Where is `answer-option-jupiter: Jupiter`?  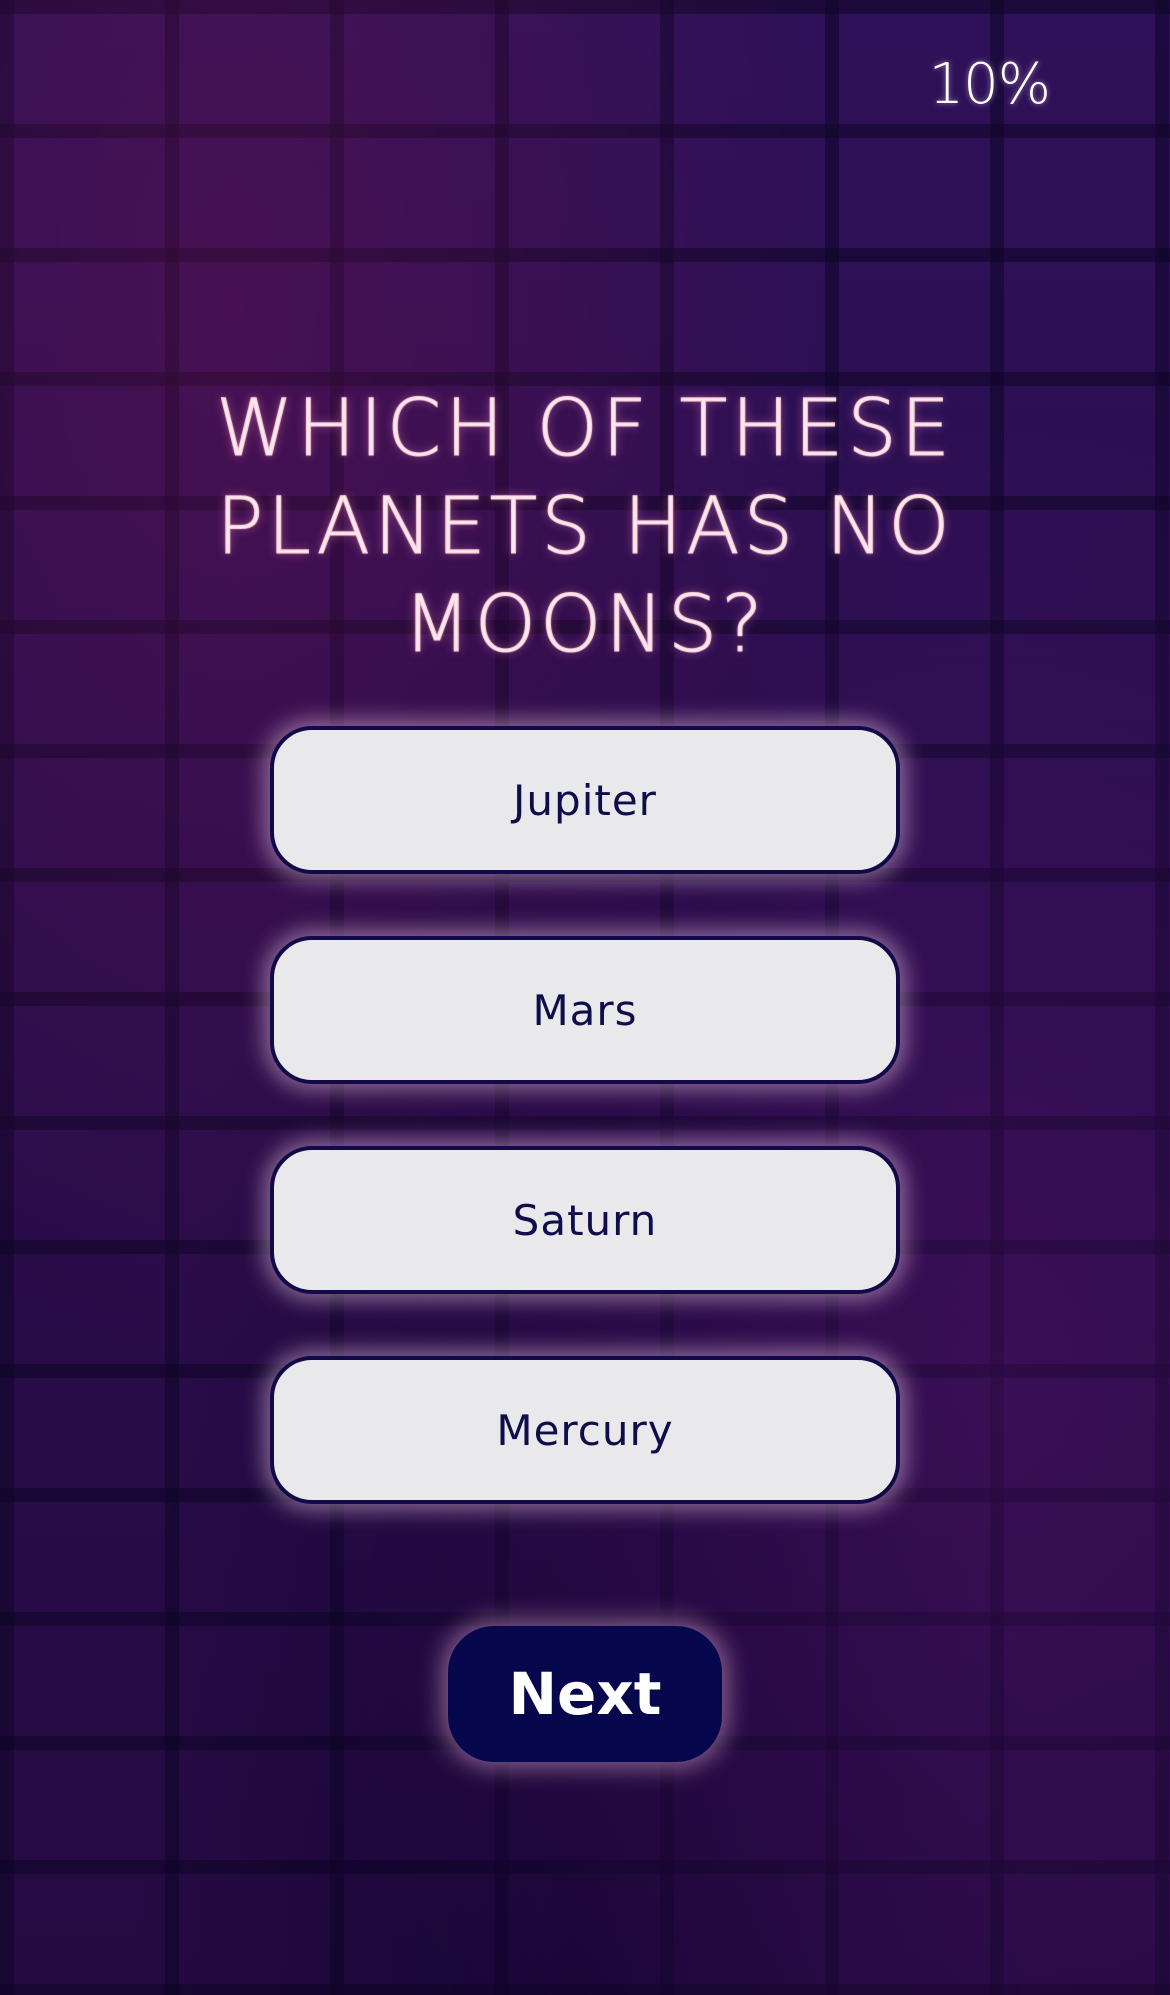 answer-option-jupiter: Jupiter is located at coordinates (585, 800).